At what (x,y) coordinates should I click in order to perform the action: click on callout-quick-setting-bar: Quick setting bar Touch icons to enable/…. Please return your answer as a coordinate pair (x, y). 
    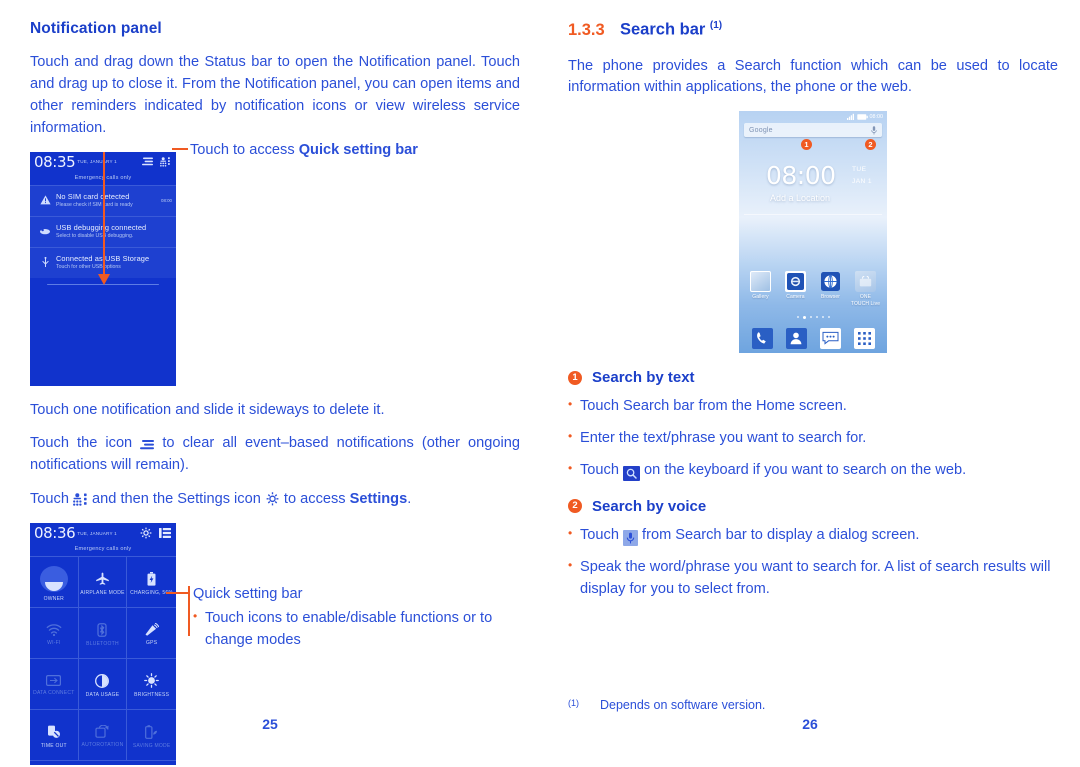
    Looking at the image, I should click on (353, 623).